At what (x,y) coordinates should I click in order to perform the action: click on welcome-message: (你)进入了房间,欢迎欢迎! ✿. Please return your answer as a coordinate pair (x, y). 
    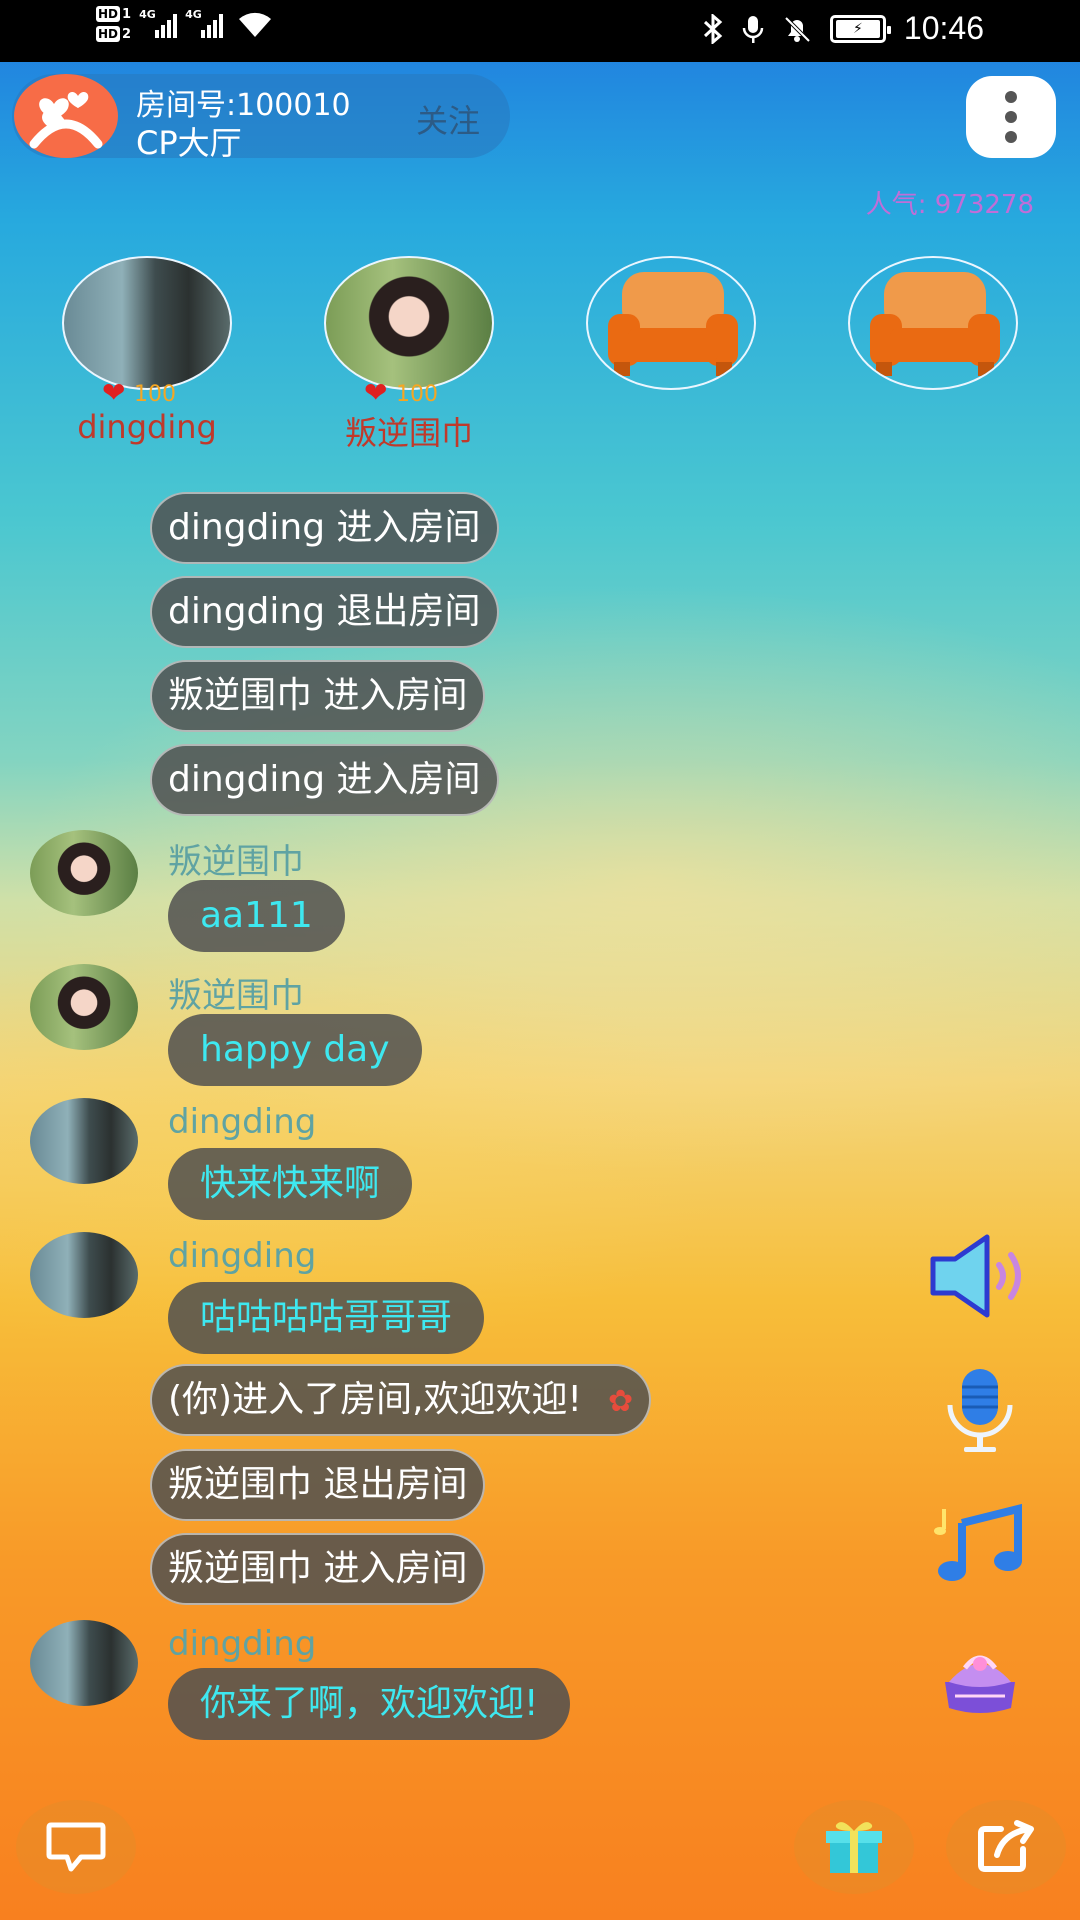
    Looking at the image, I should click on (401, 1400).